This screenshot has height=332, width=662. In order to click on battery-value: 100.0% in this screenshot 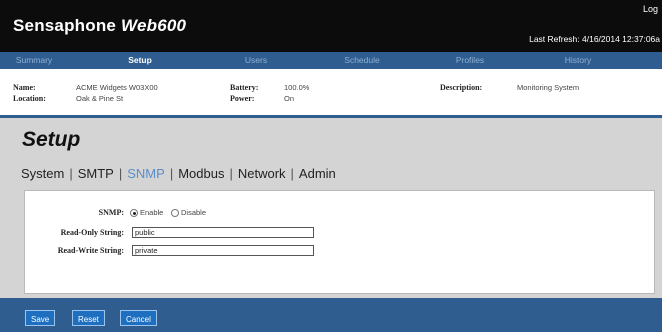, I will do `click(297, 87)`.